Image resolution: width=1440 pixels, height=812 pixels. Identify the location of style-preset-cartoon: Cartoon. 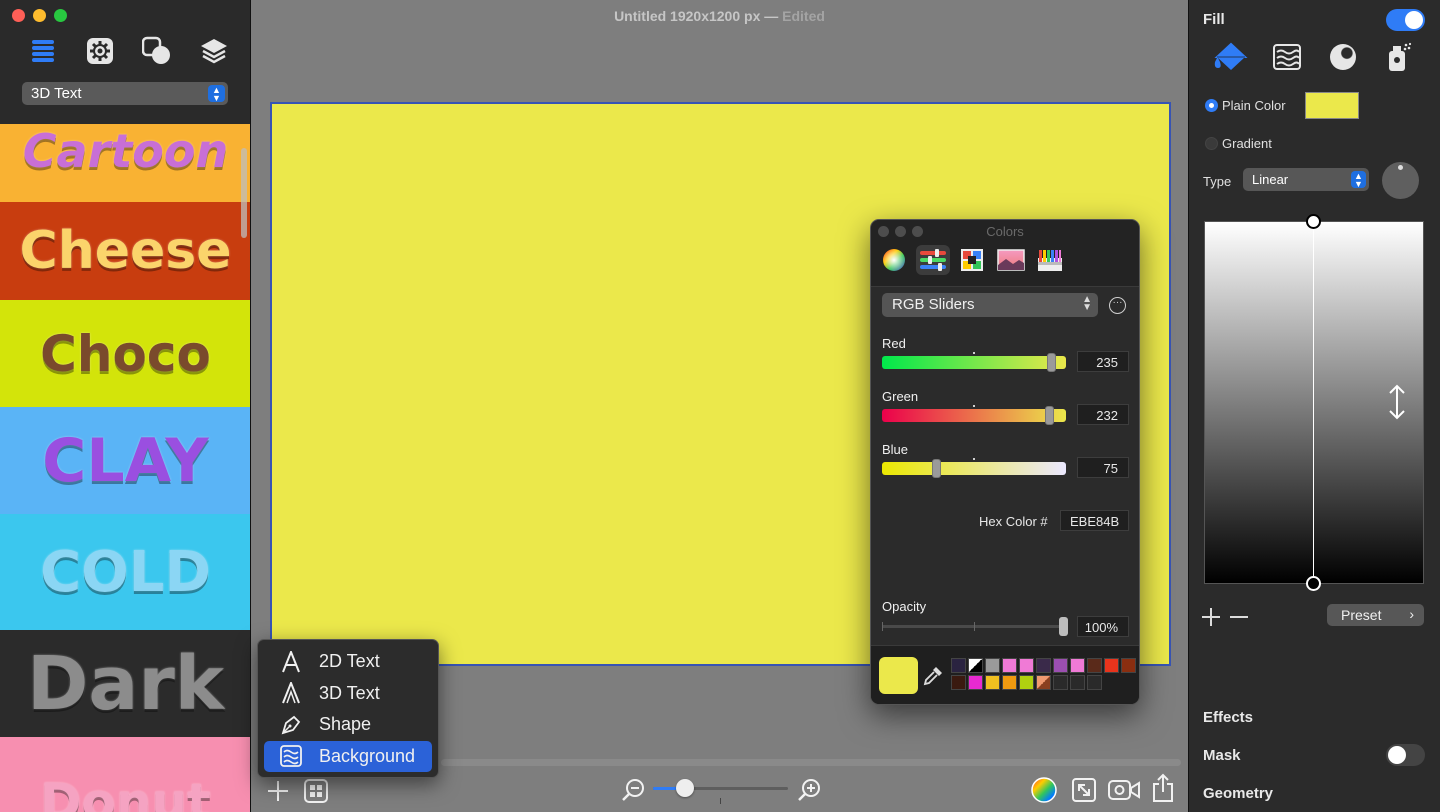
(125, 163).